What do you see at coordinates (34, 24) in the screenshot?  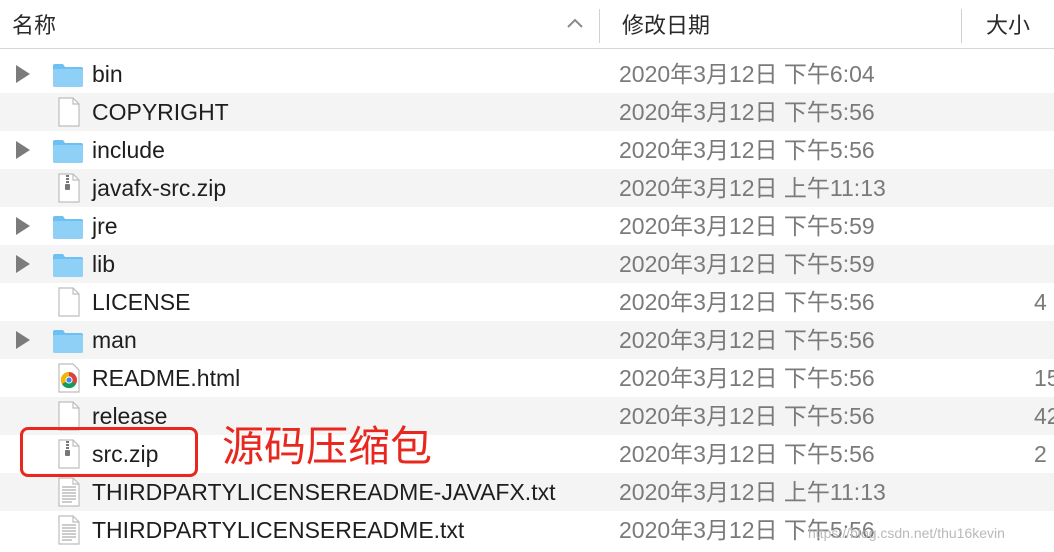 I see `column-header-name: 名称` at bounding box center [34, 24].